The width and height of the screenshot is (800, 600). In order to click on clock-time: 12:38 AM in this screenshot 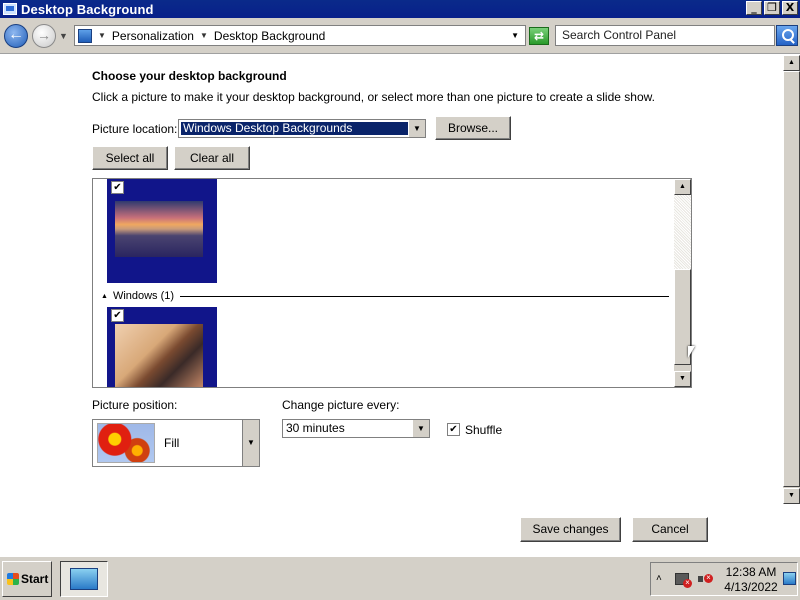, I will do `click(751, 572)`.